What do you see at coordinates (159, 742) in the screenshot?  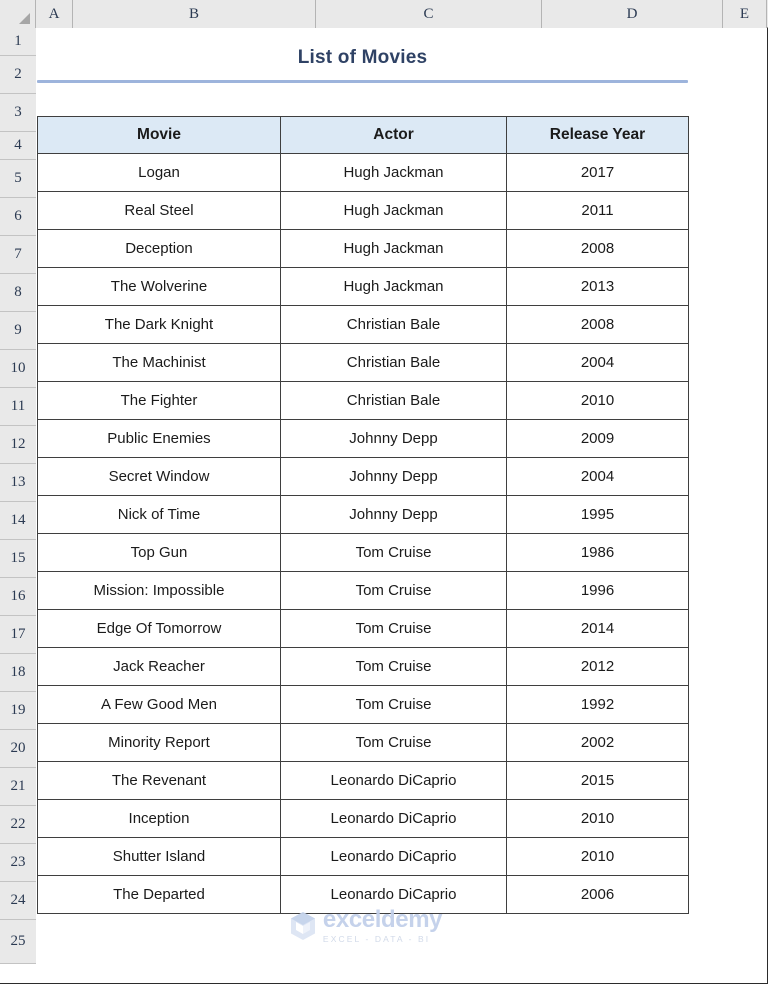 I see `cell-movie: Minority Report` at bounding box center [159, 742].